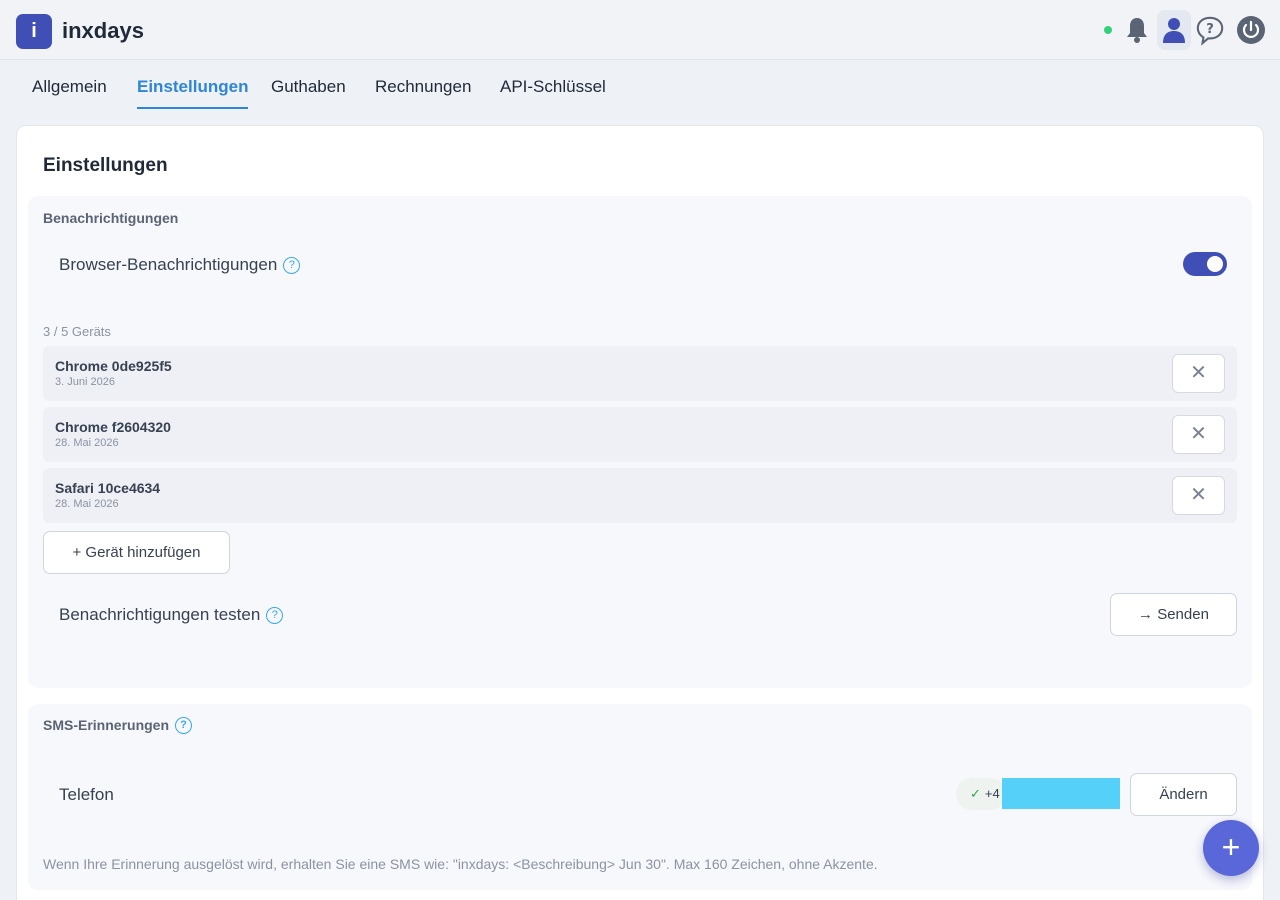 This screenshot has width=1280, height=900. I want to click on device-item: Safari 10ce4634 28. Mai 2026 ✕, so click(640, 495).